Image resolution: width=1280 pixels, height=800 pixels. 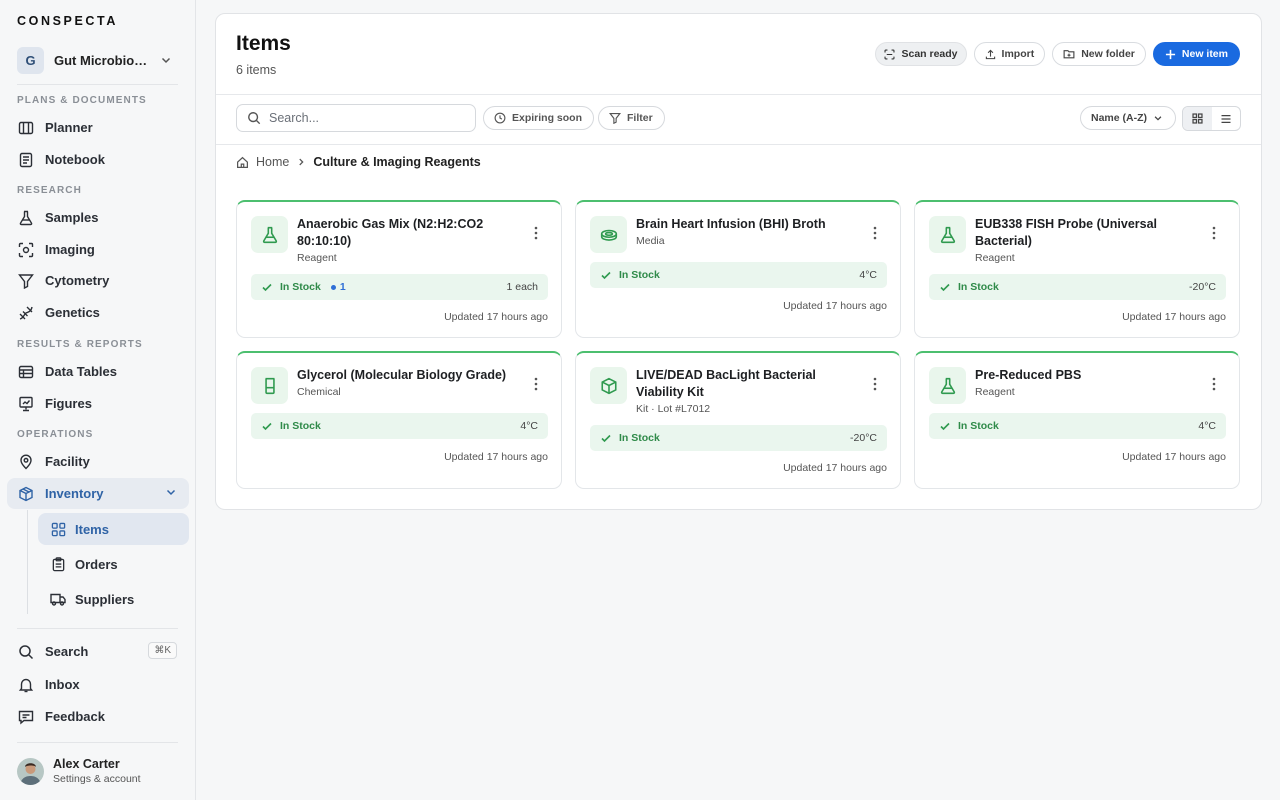 I want to click on sort-label: Name (A-Z), so click(x=1119, y=118).